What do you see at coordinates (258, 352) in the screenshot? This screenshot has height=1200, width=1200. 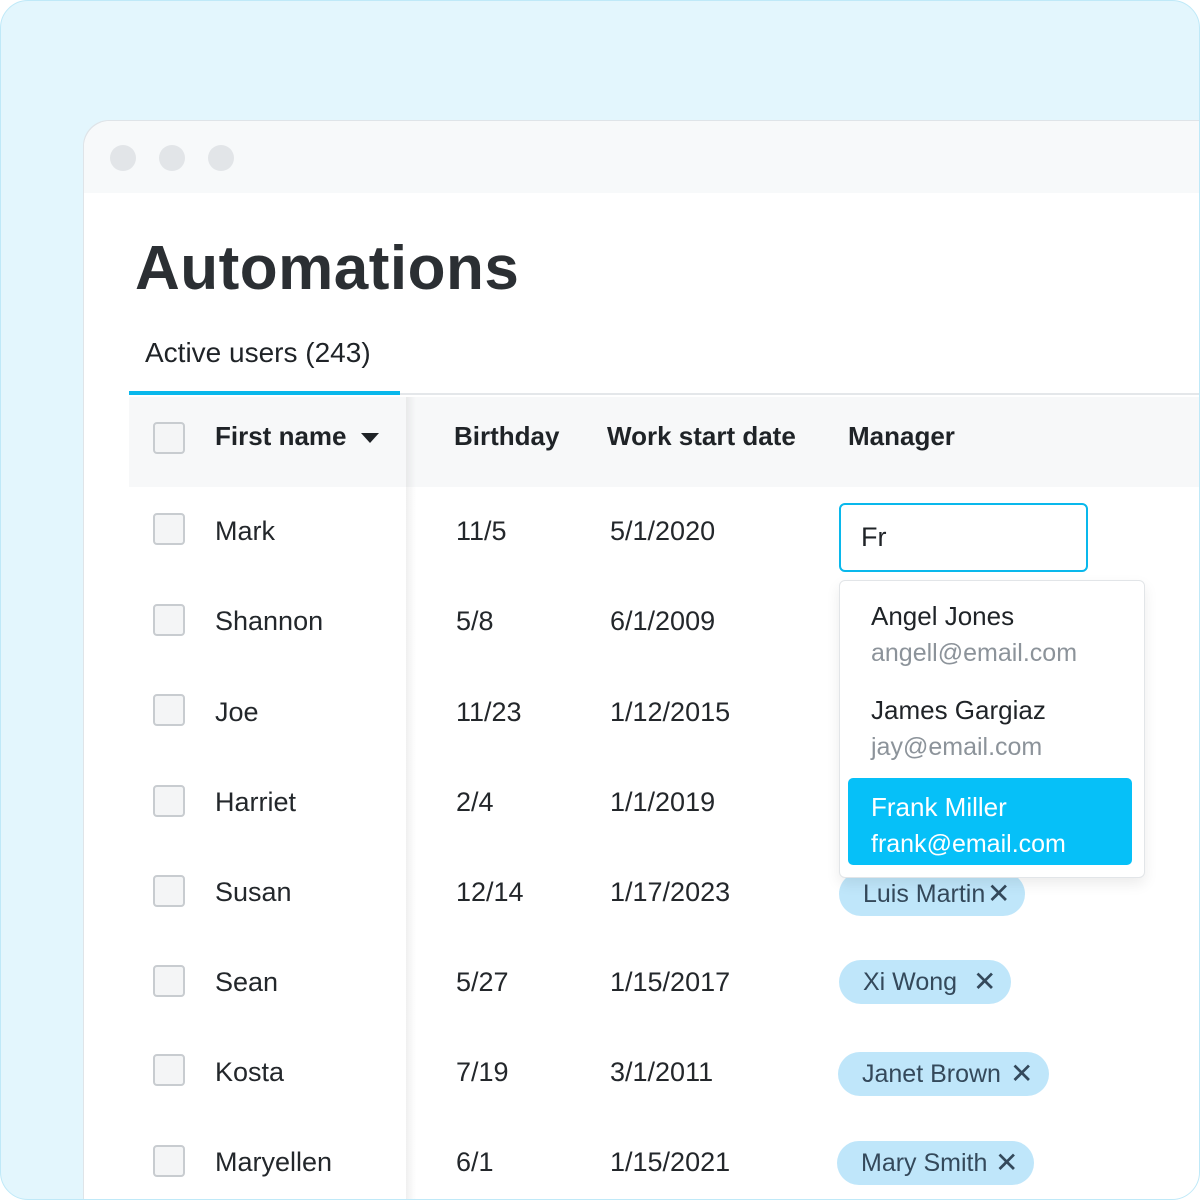 I see `tab-label: Active users (243)` at bounding box center [258, 352].